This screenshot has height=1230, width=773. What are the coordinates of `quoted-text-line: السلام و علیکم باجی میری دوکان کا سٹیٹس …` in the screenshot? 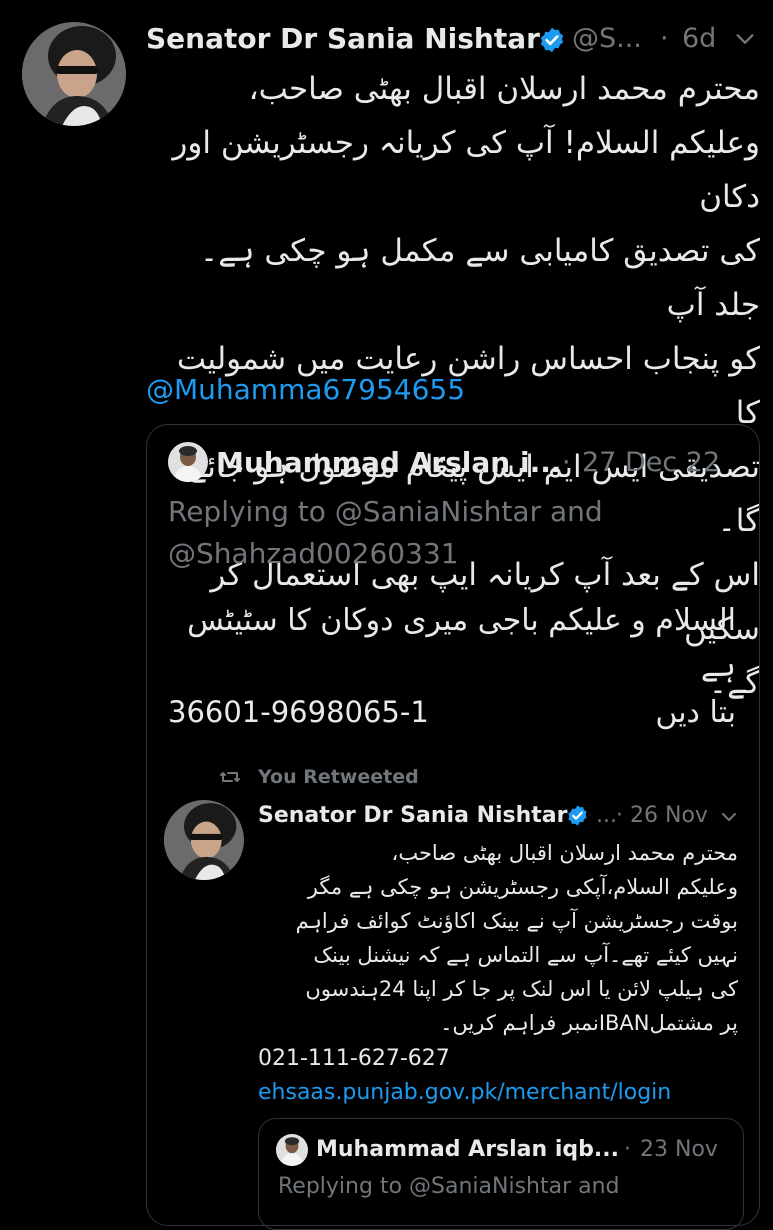 It's located at (461, 643).